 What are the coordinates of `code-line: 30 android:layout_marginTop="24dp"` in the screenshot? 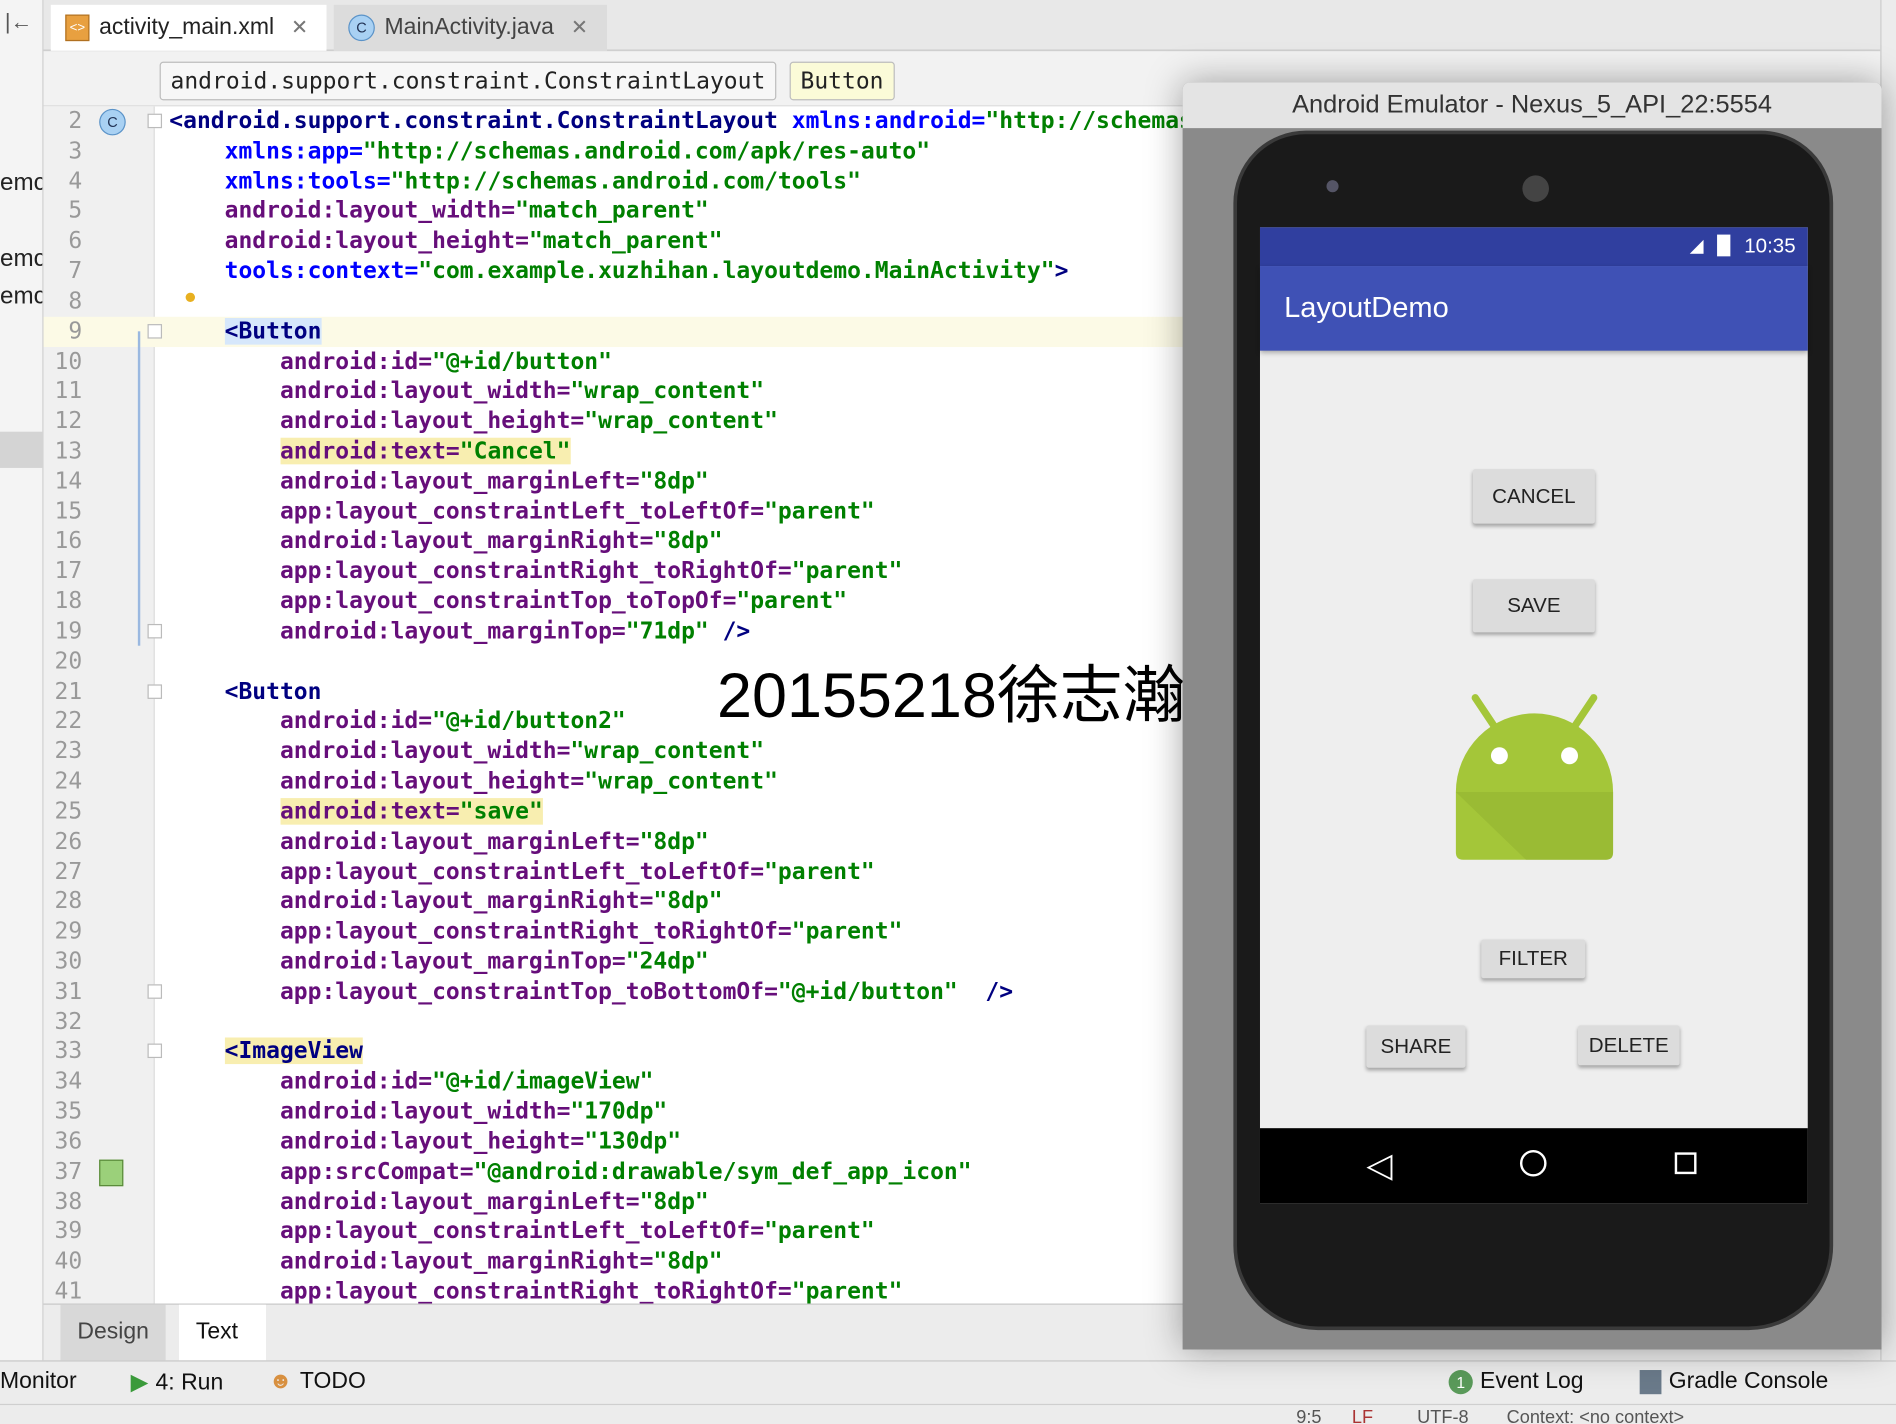 It's located at (615, 962).